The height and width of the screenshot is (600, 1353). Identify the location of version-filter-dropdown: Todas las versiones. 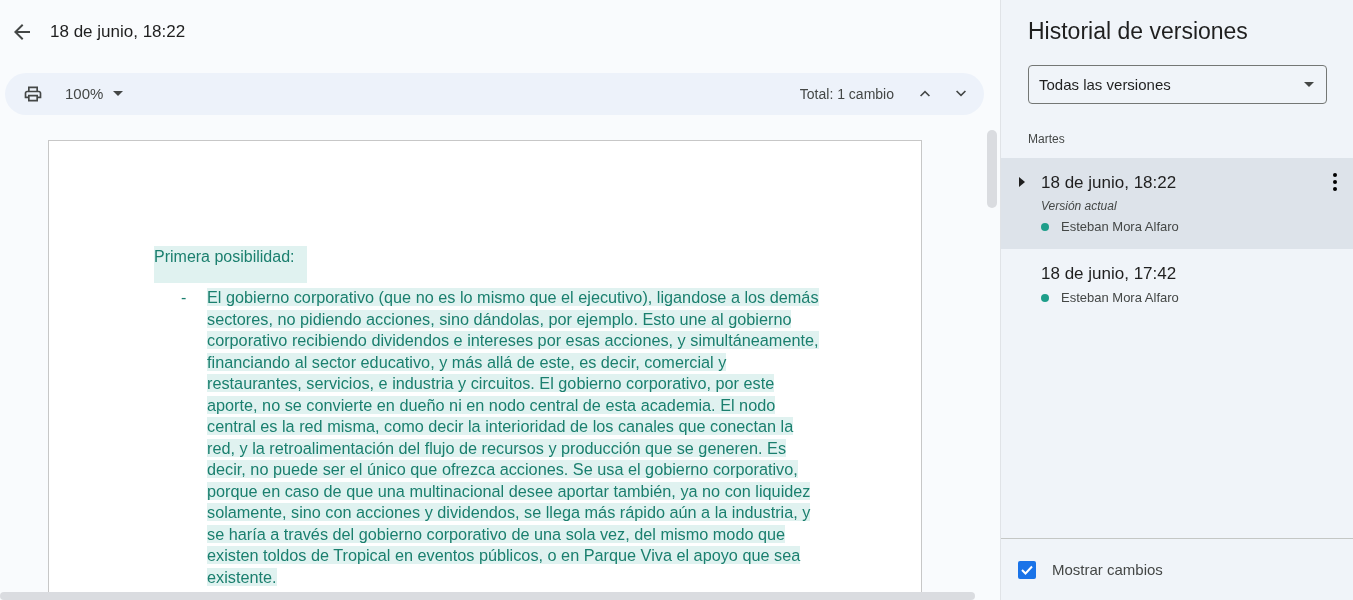
(1177, 84).